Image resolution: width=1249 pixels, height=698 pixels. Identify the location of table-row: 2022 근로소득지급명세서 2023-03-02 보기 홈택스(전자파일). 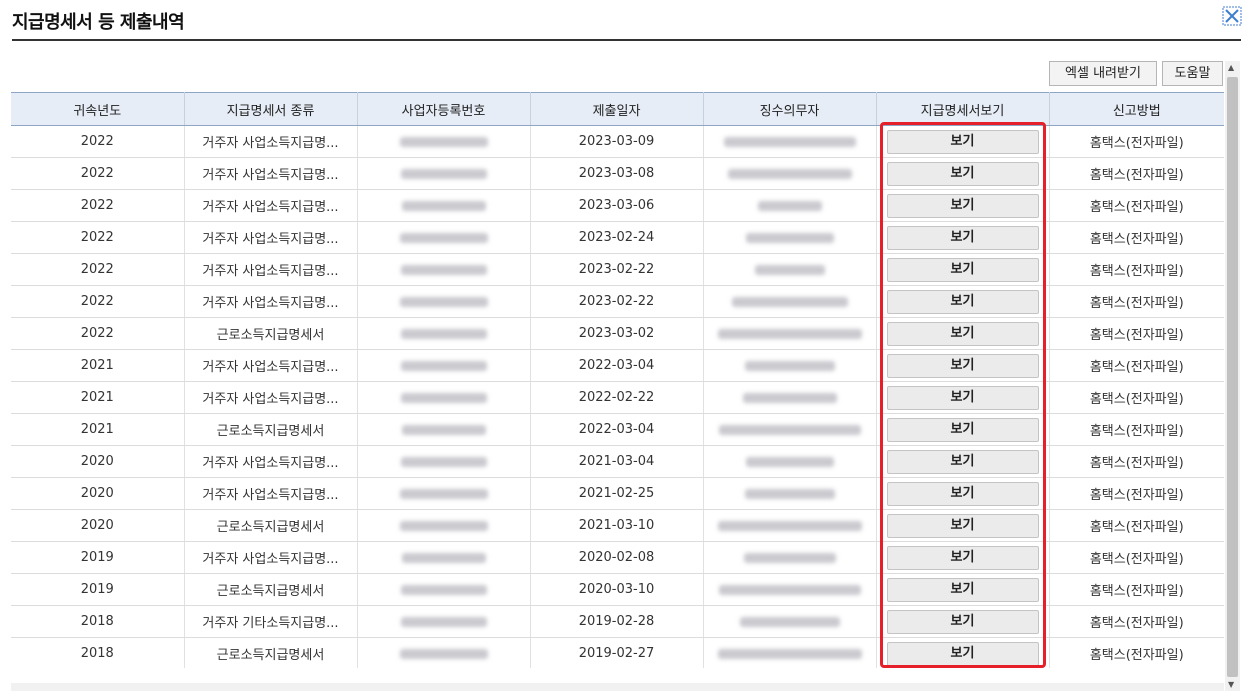
(617, 333).